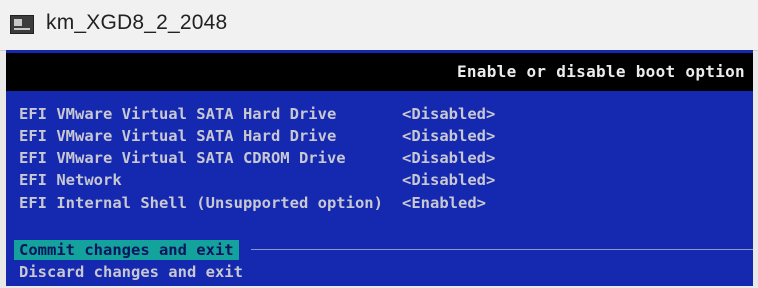 This screenshot has height=288, width=758. Describe the element at coordinates (379, 72) in the screenshot. I see `help-bar: Enable or disable boot option` at that location.